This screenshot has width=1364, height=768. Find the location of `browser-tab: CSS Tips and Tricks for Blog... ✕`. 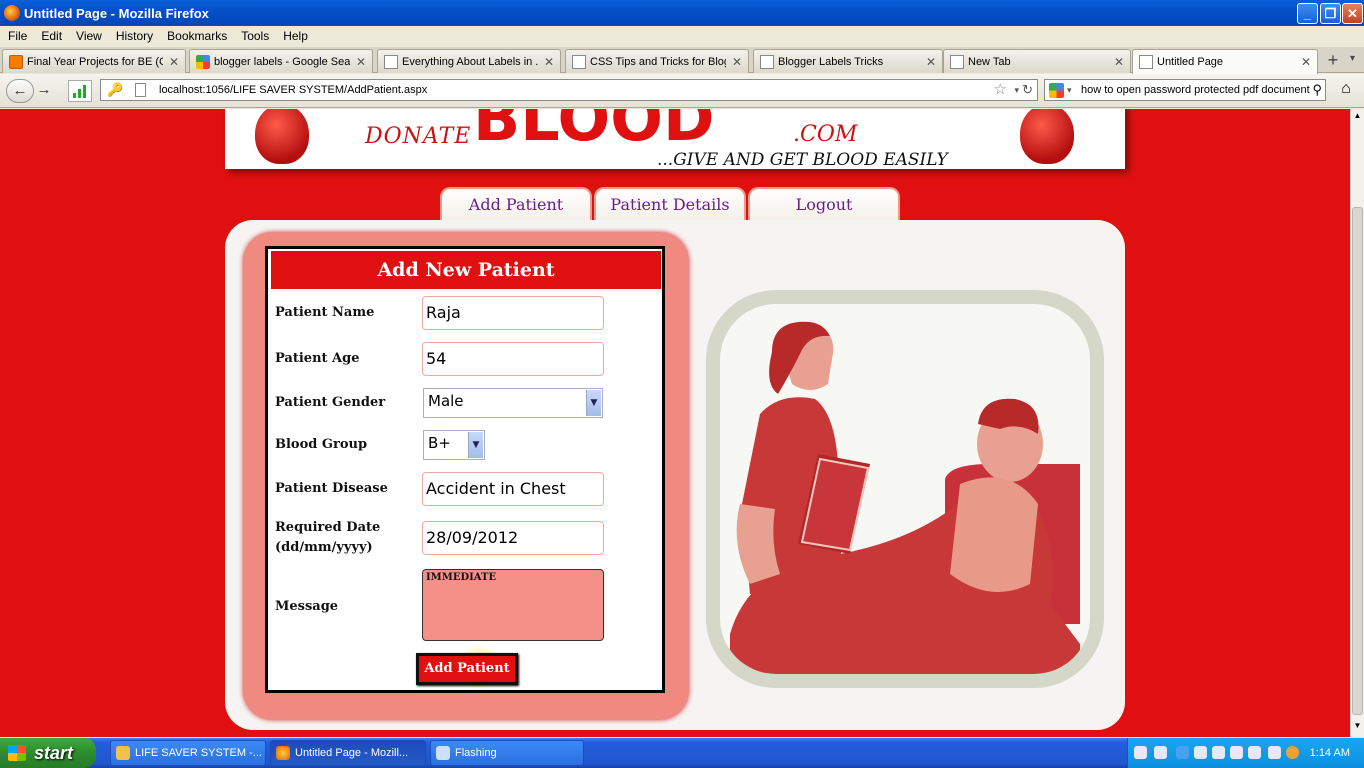

browser-tab: CSS Tips and Tricks for Blog... ✕ is located at coordinates (657, 61).